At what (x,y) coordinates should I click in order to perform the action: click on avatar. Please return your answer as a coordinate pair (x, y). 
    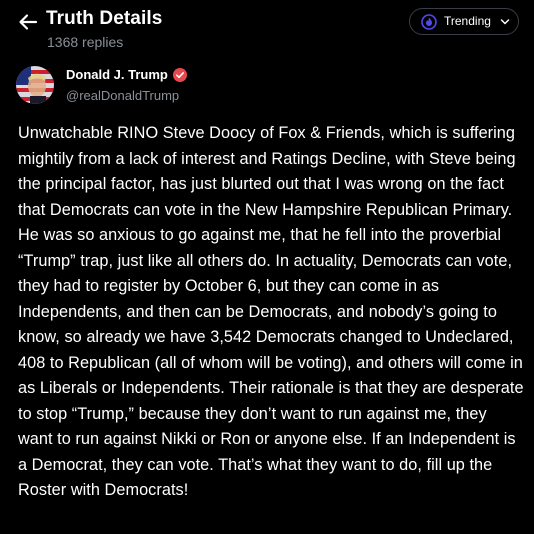
    Looking at the image, I should click on (35, 85).